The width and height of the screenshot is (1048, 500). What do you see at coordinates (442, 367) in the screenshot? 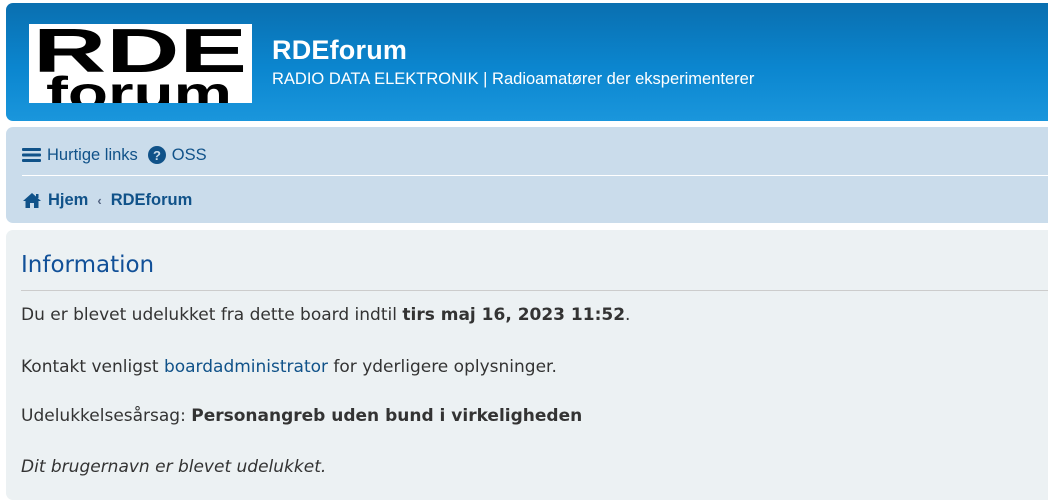
I see `contact-suffix: for yderligere oplysninger.` at bounding box center [442, 367].